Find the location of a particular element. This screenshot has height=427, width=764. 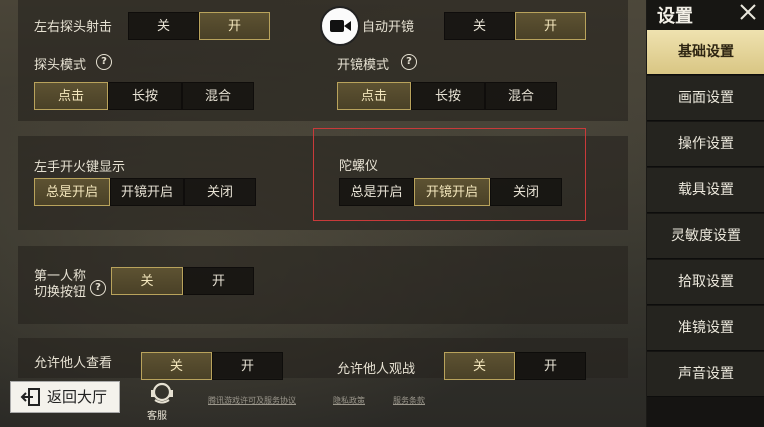

peek-fire-label: 左右探头射击 is located at coordinates (73, 27).